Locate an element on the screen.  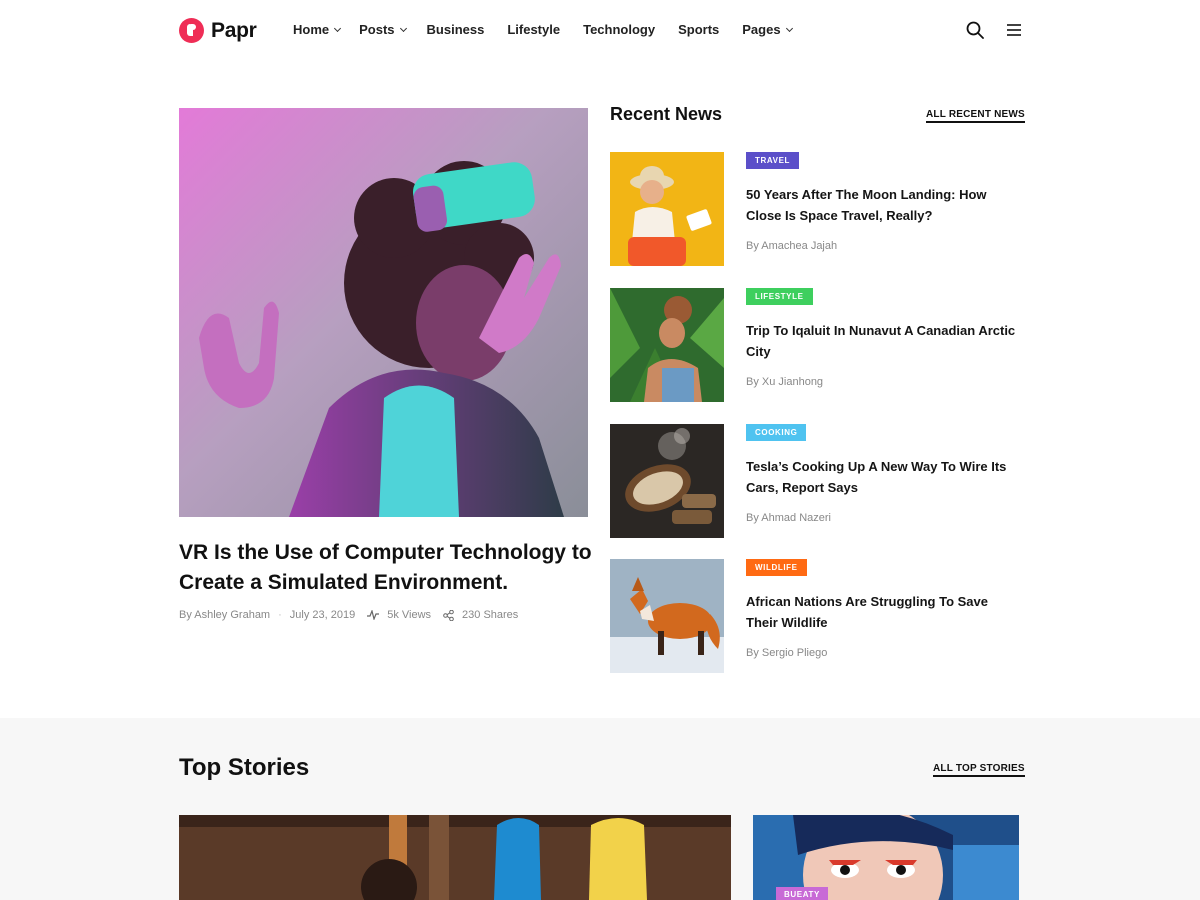
news-author-wildlife: By Sergio Pliego is located at coordinates (786, 653).